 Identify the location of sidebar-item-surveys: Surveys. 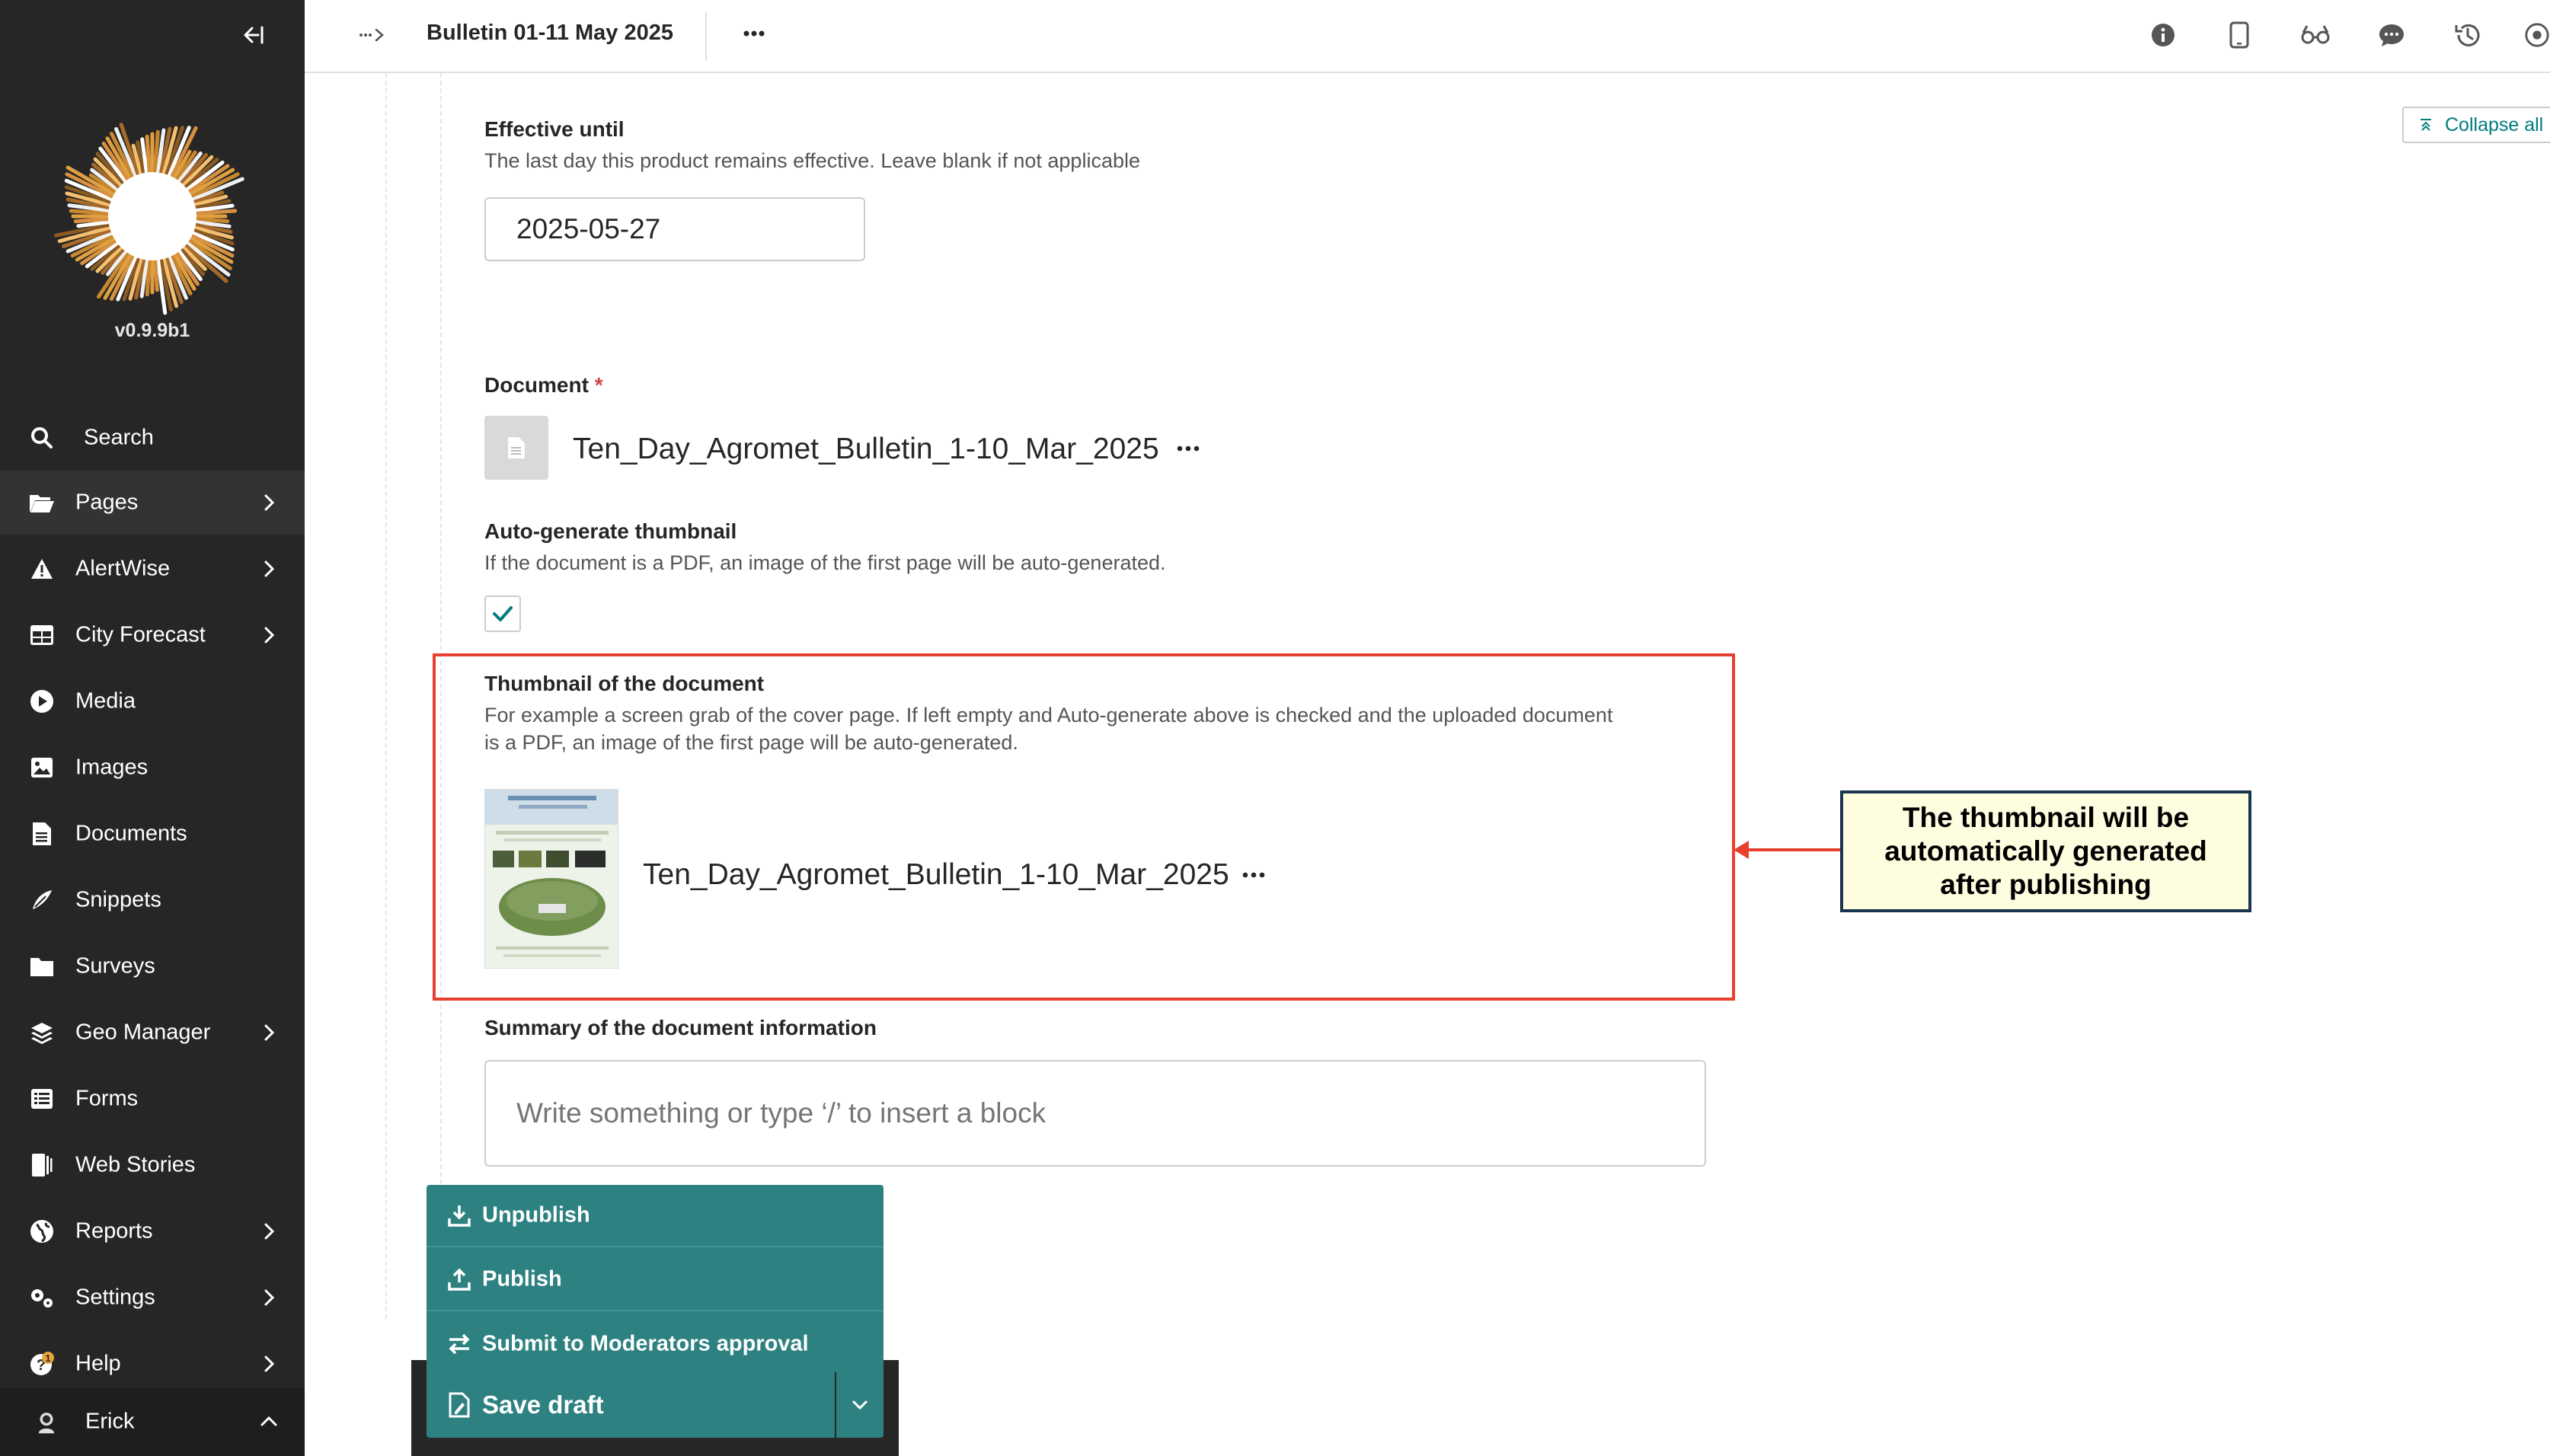
(152, 966).